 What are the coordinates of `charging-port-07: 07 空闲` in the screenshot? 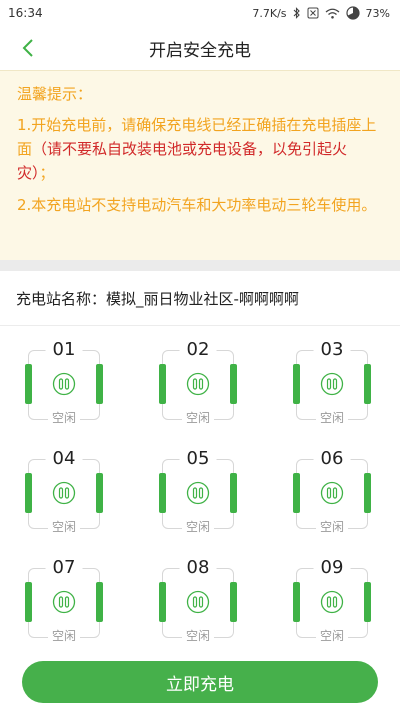 It's located at (64, 608).